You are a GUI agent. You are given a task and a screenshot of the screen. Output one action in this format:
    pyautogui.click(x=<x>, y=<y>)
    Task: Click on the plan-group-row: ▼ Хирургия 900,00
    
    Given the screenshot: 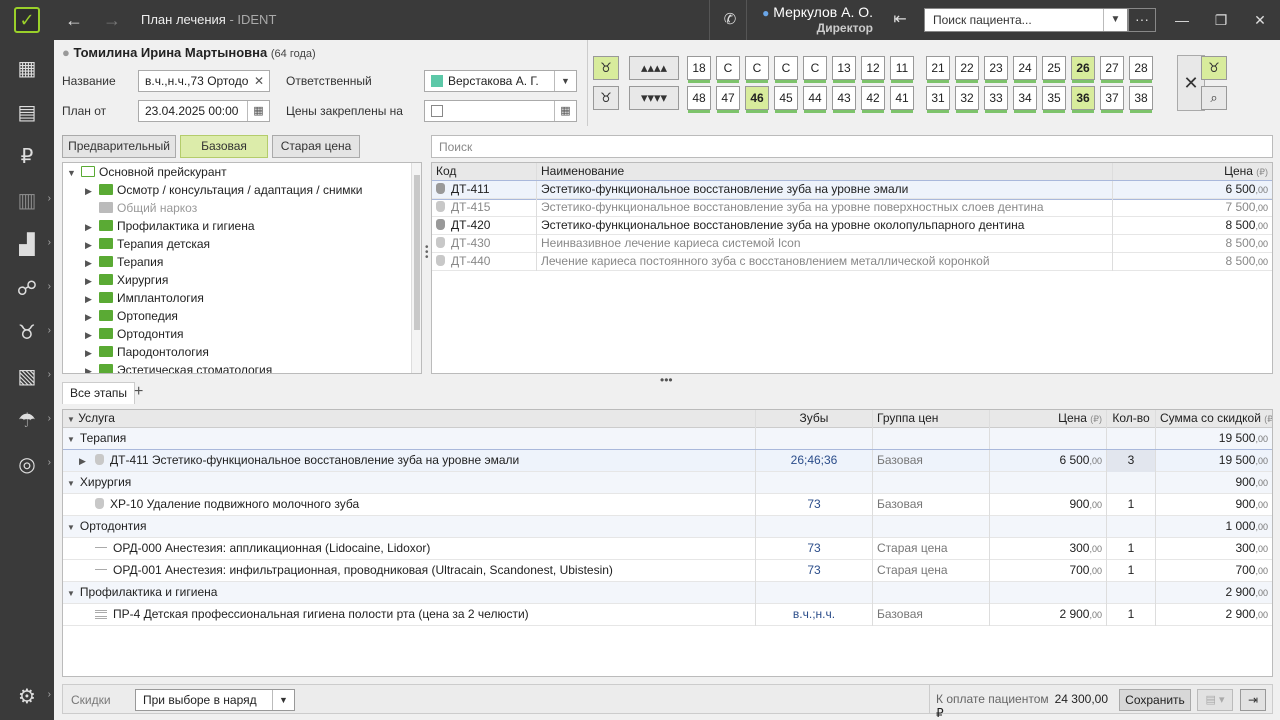 What is the action you would take?
    pyautogui.click(x=667, y=483)
    